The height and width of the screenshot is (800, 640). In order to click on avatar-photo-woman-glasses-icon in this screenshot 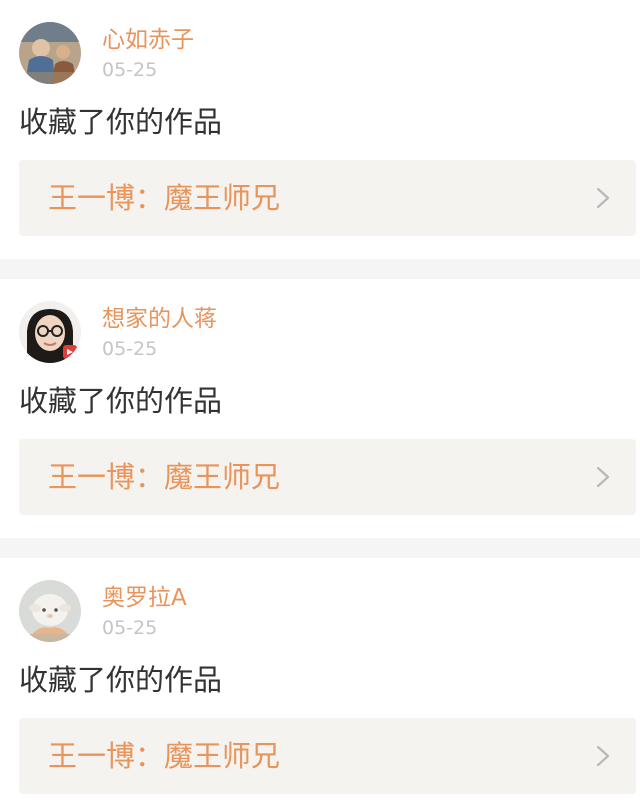, I will do `click(50, 332)`.